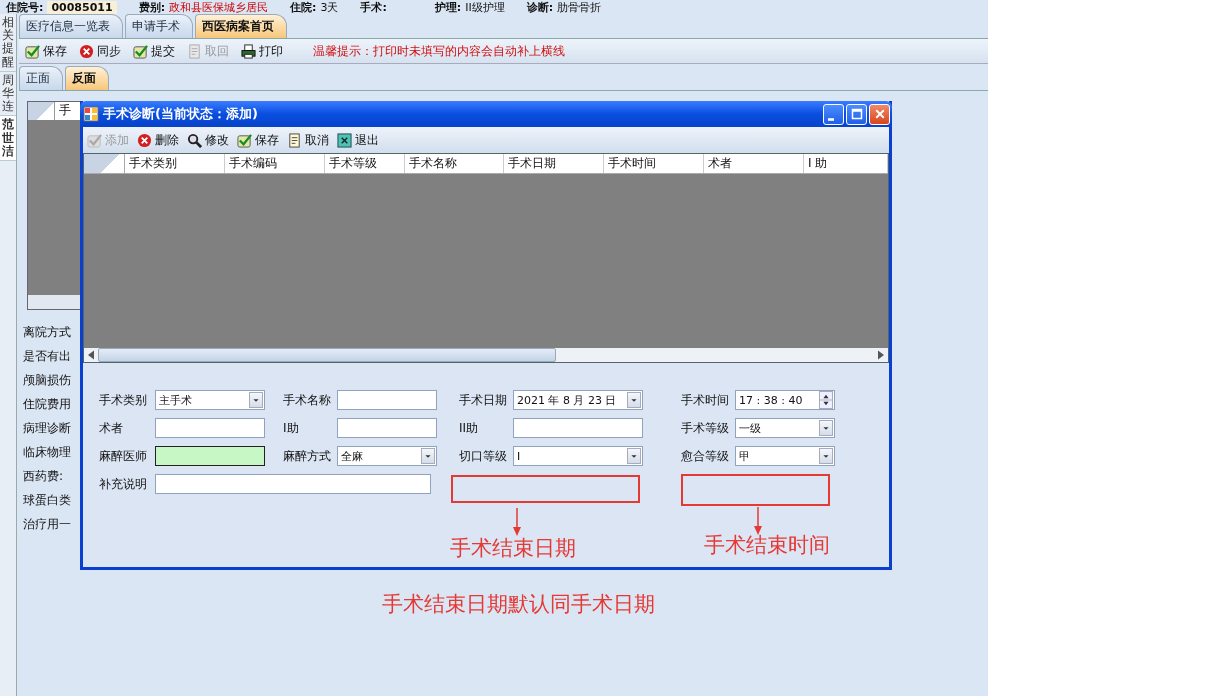 This screenshot has width=1214, height=696. What do you see at coordinates (210, 400) in the screenshot?
I see `dropdown-field: 主手术` at bounding box center [210, 400].